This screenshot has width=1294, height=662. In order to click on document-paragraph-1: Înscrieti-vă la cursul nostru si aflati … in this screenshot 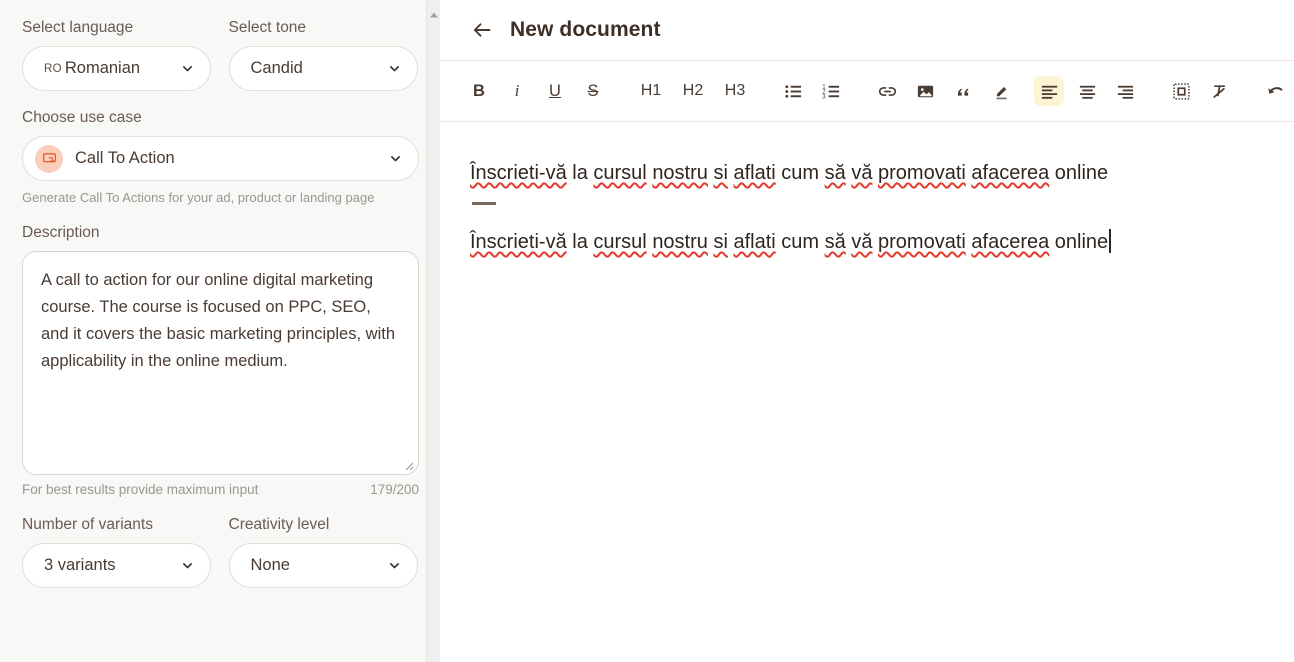, I will do `click(862, 173)`.